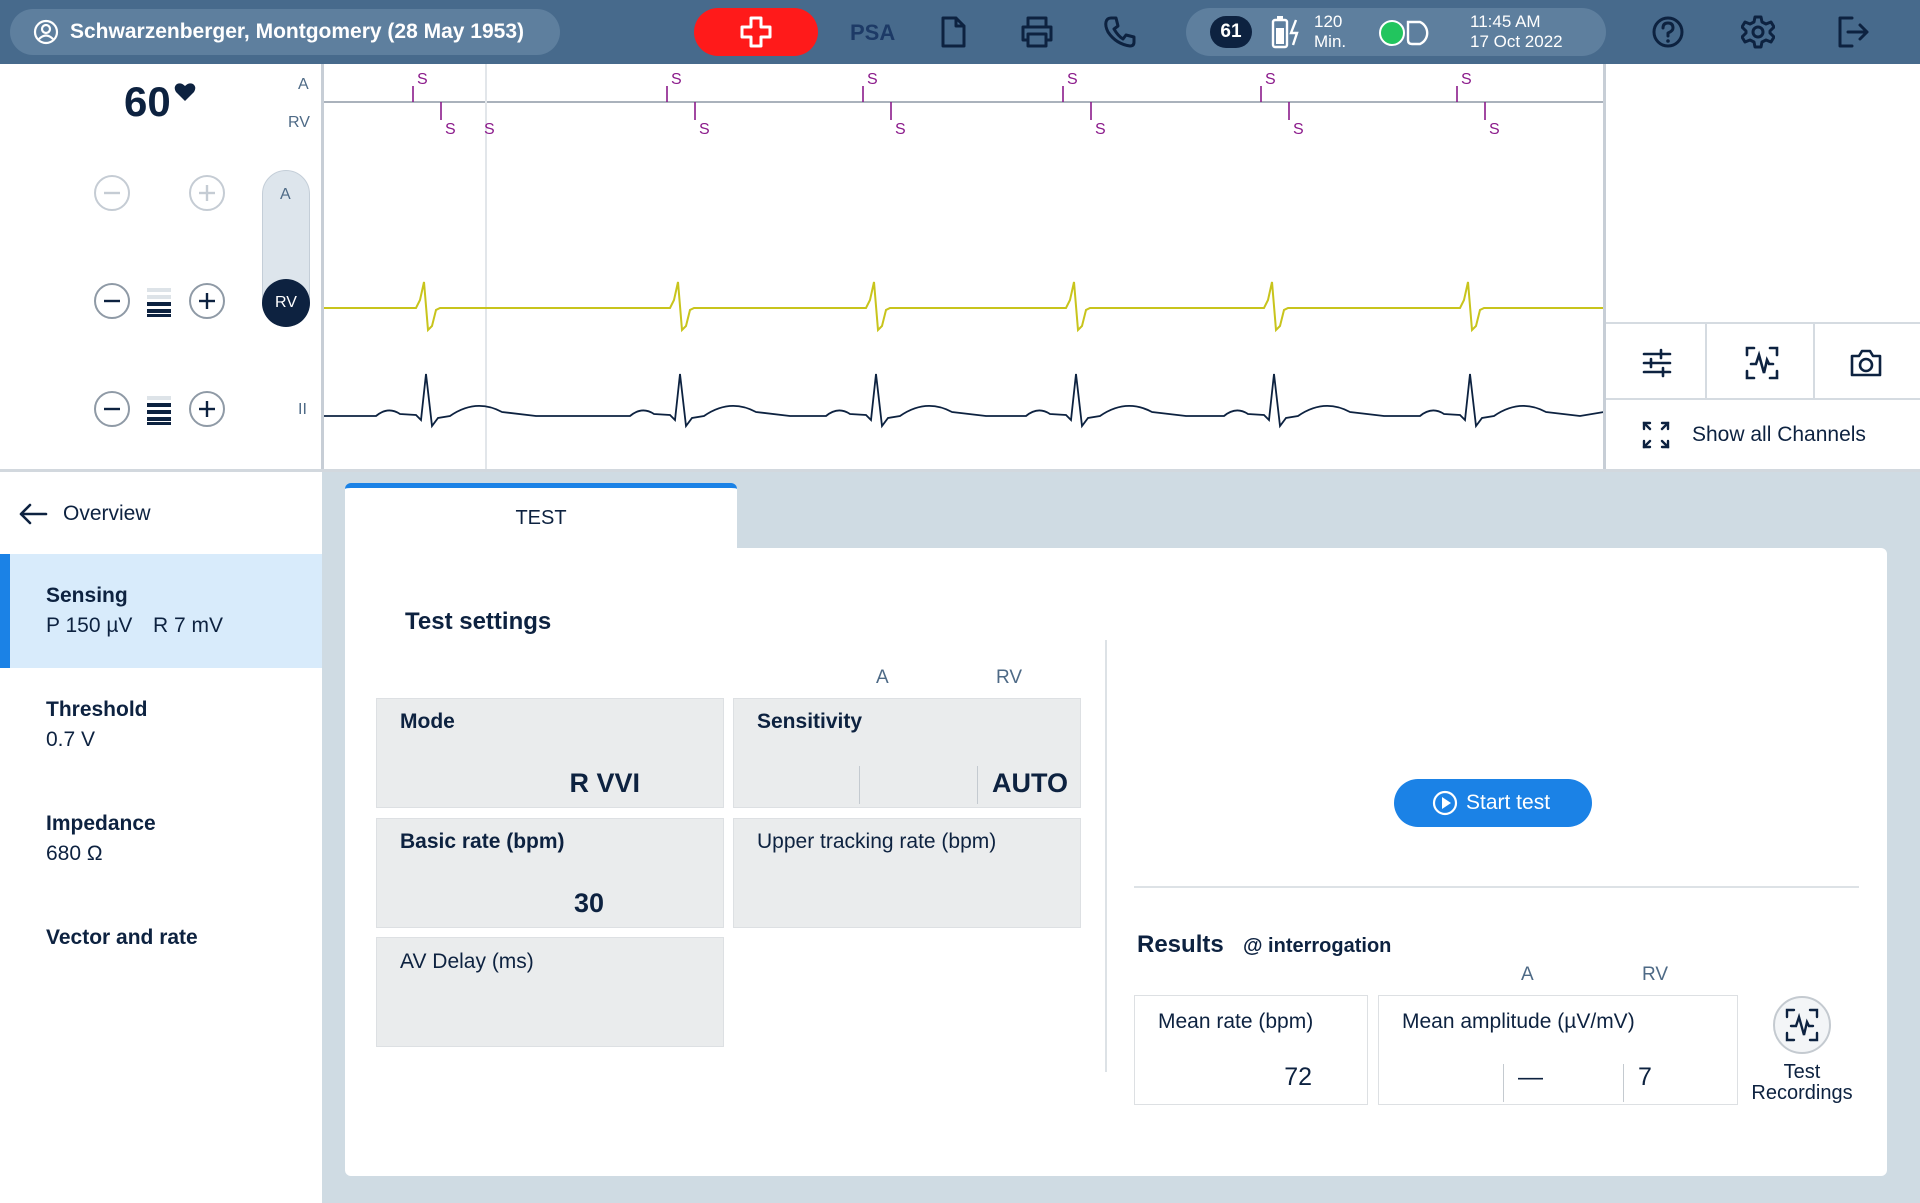  I want to click on channel-selector-rv: RV, so click(286, 303).